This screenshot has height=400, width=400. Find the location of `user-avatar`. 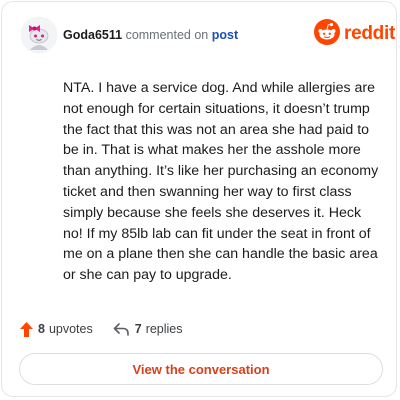

user-avatar is located at coordinates (39, 35).